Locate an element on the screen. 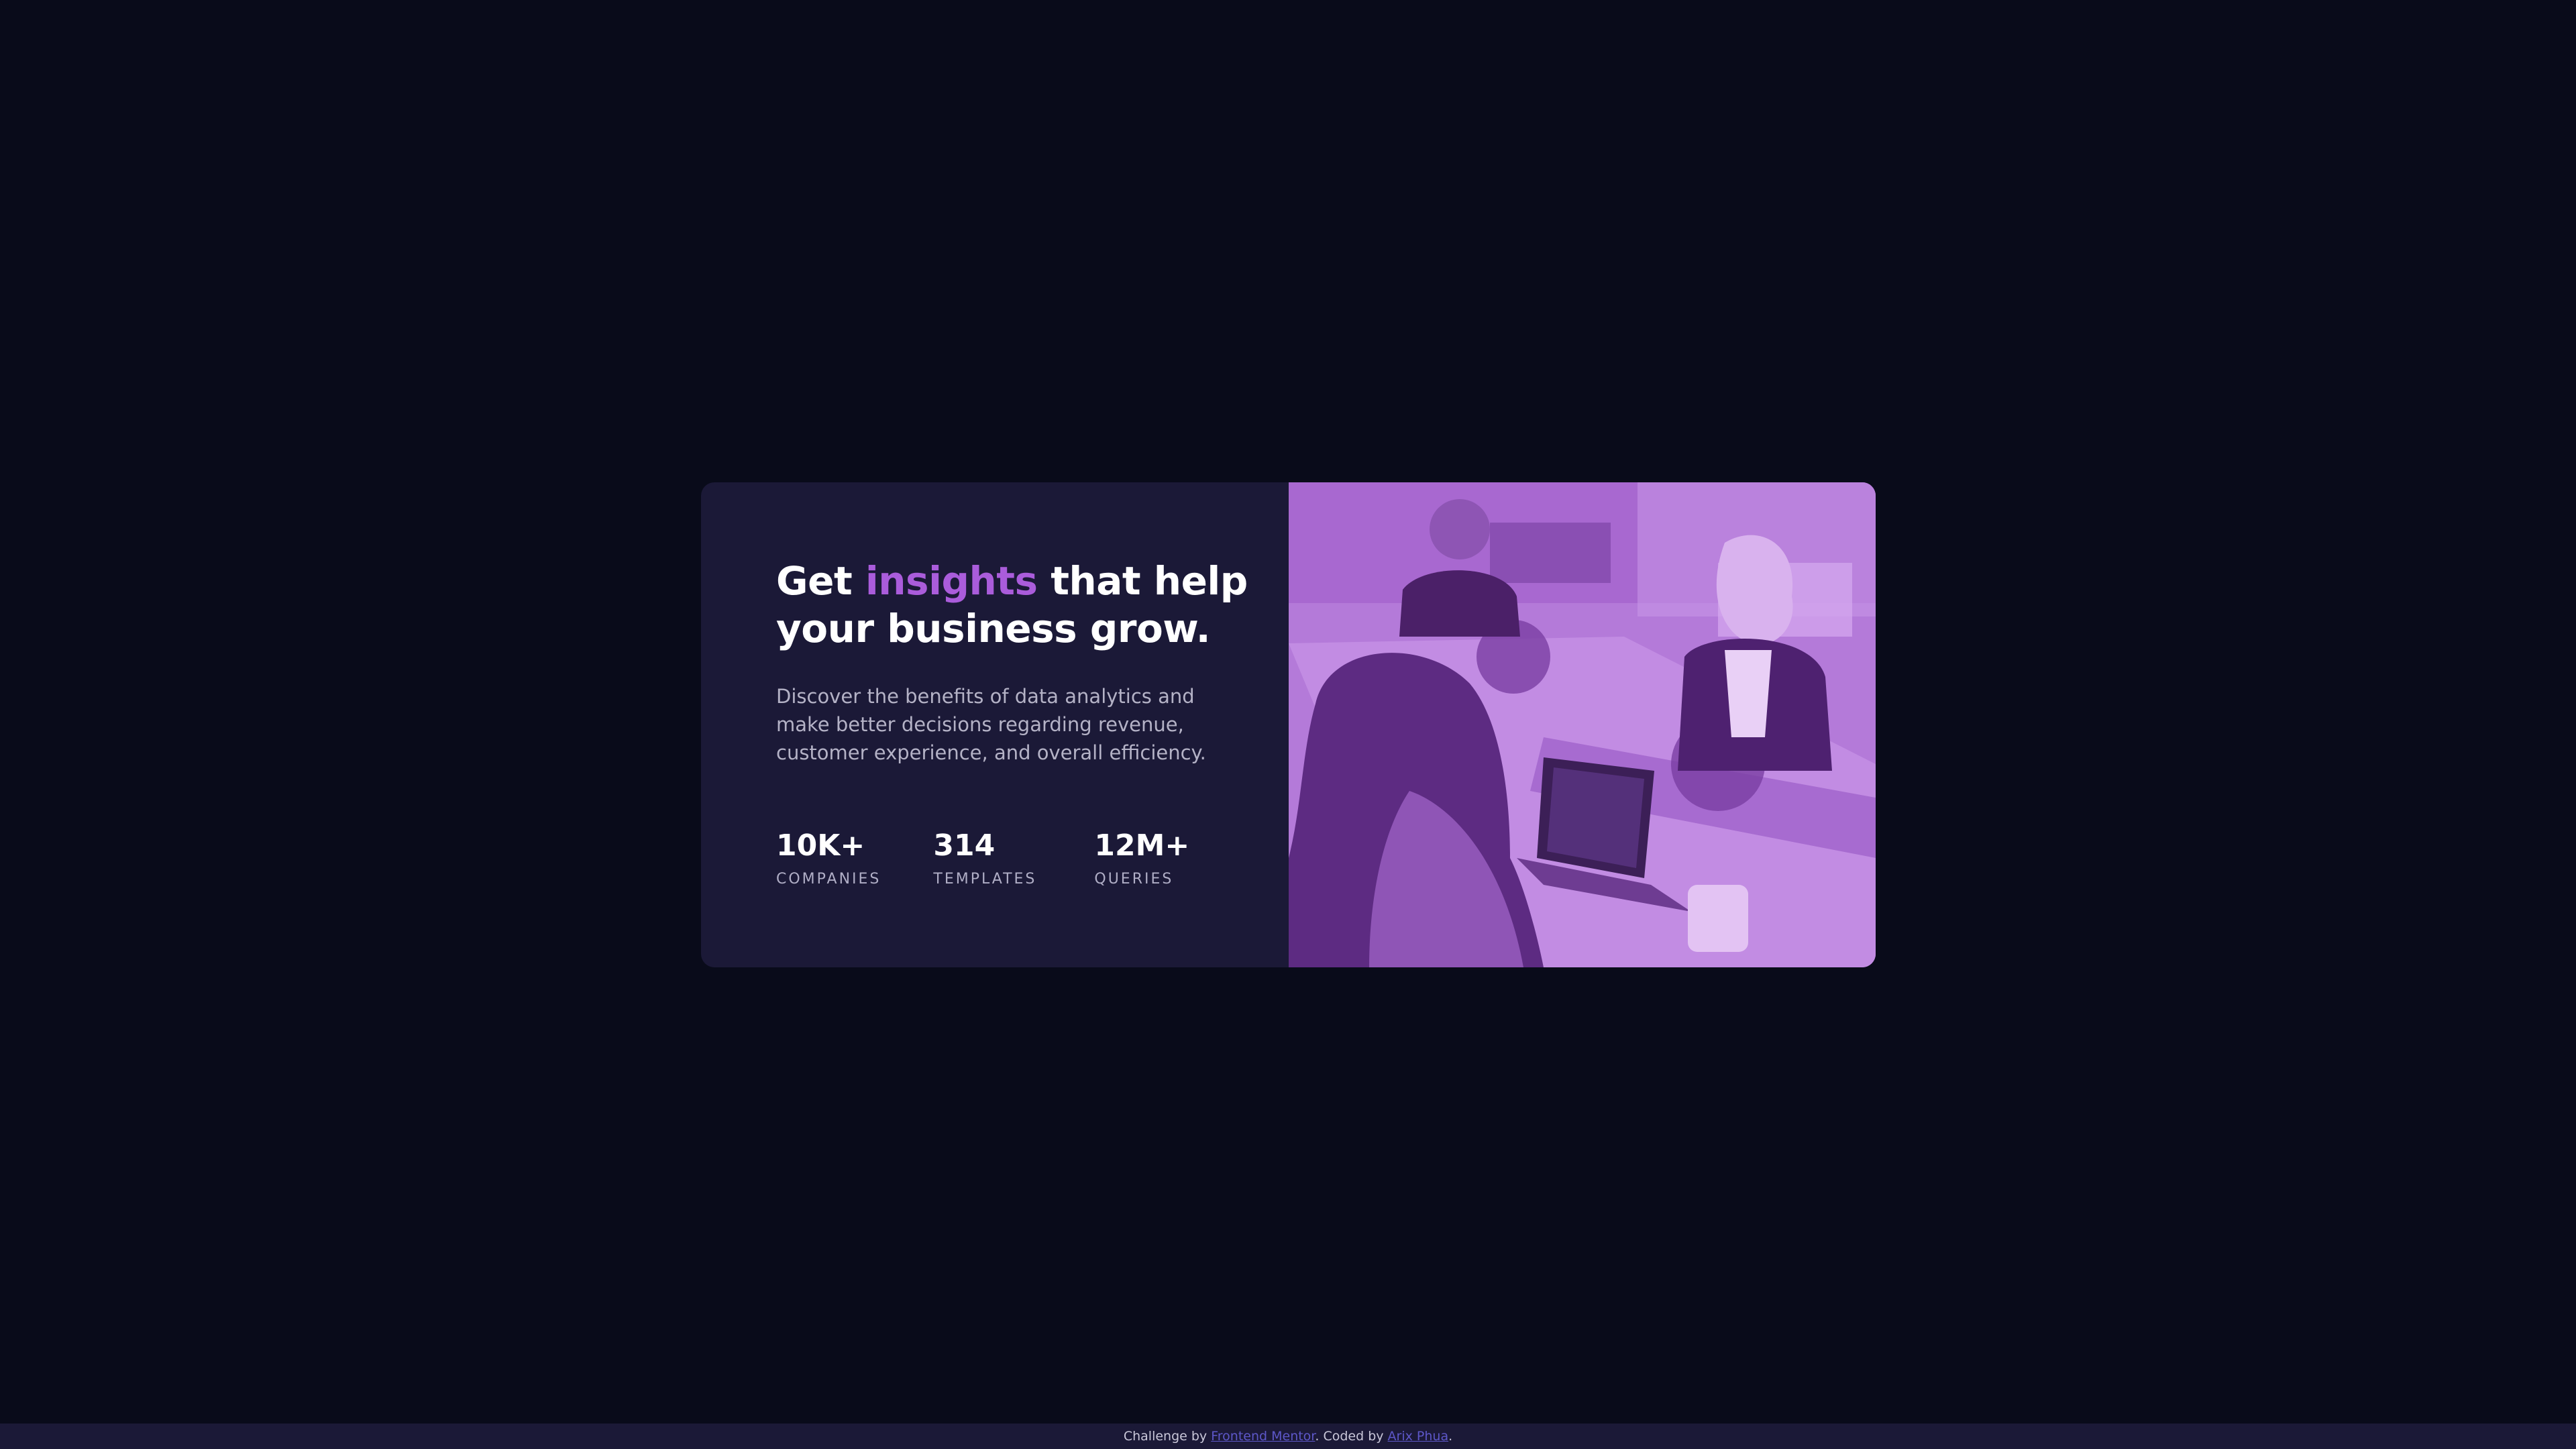 The image size is (2576, 1449). stat-label: QUERIES is located at coordinates (1134, 879).